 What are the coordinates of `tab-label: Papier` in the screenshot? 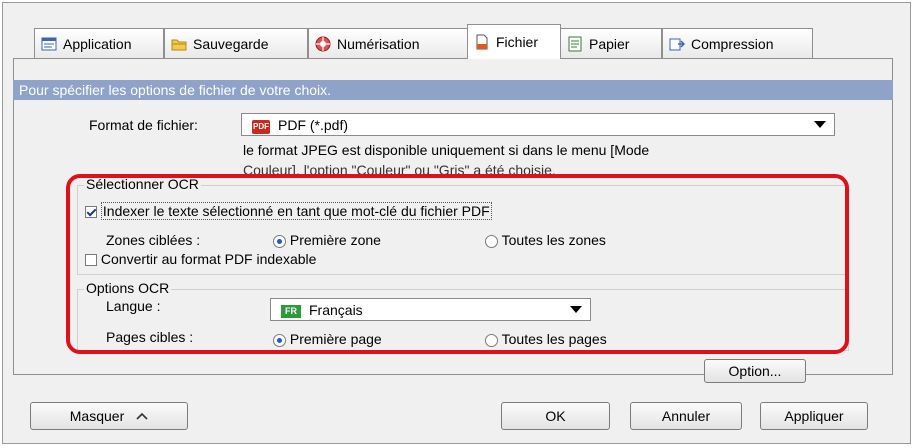 It's located at (609, 43).